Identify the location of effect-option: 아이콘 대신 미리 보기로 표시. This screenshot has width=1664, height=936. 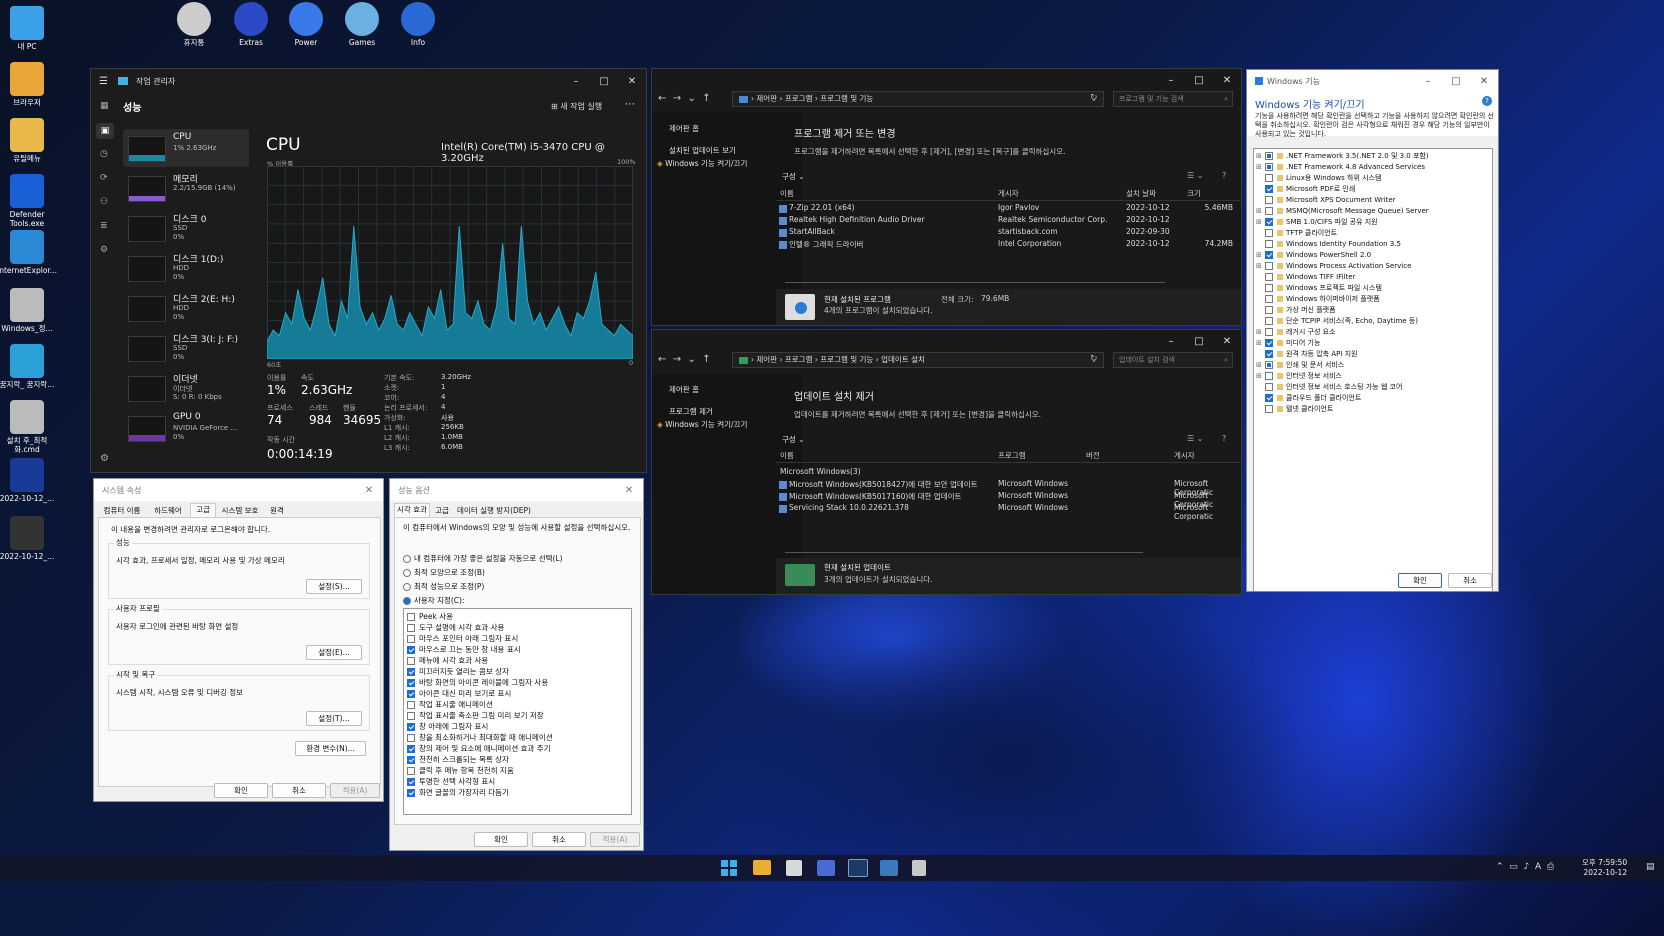
(459, 693).